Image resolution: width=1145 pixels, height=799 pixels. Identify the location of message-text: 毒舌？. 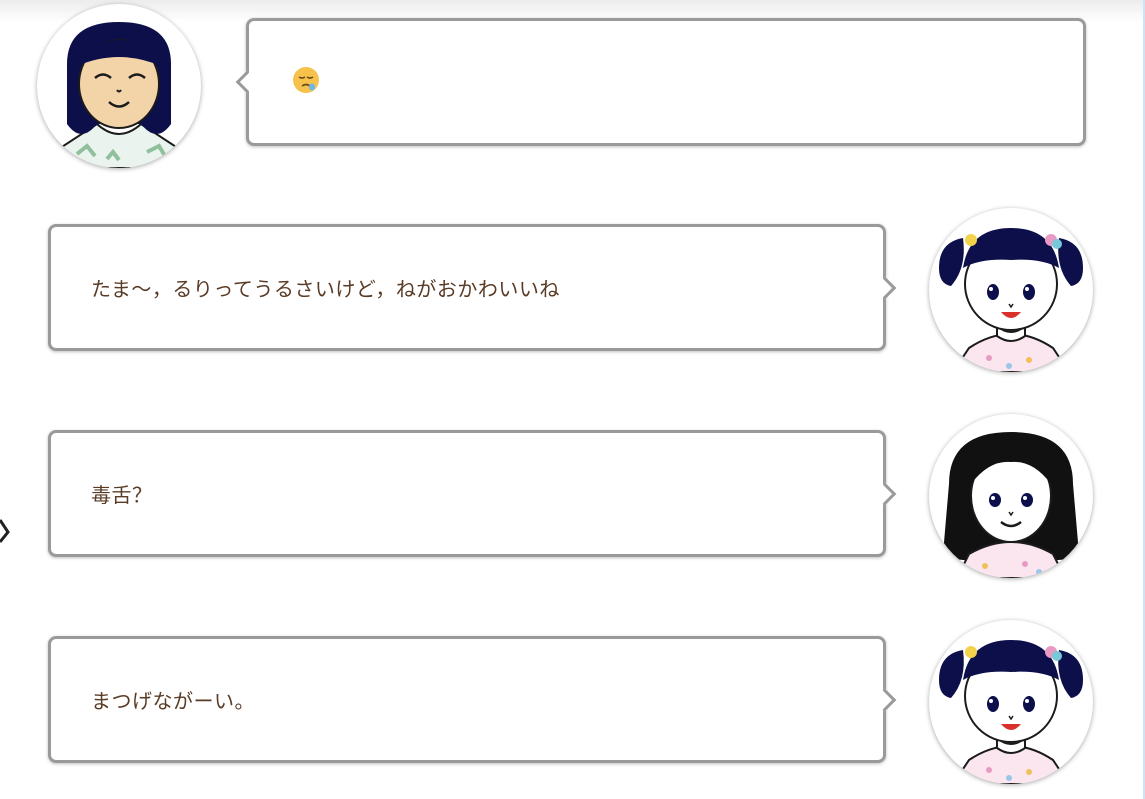
(122, 495).